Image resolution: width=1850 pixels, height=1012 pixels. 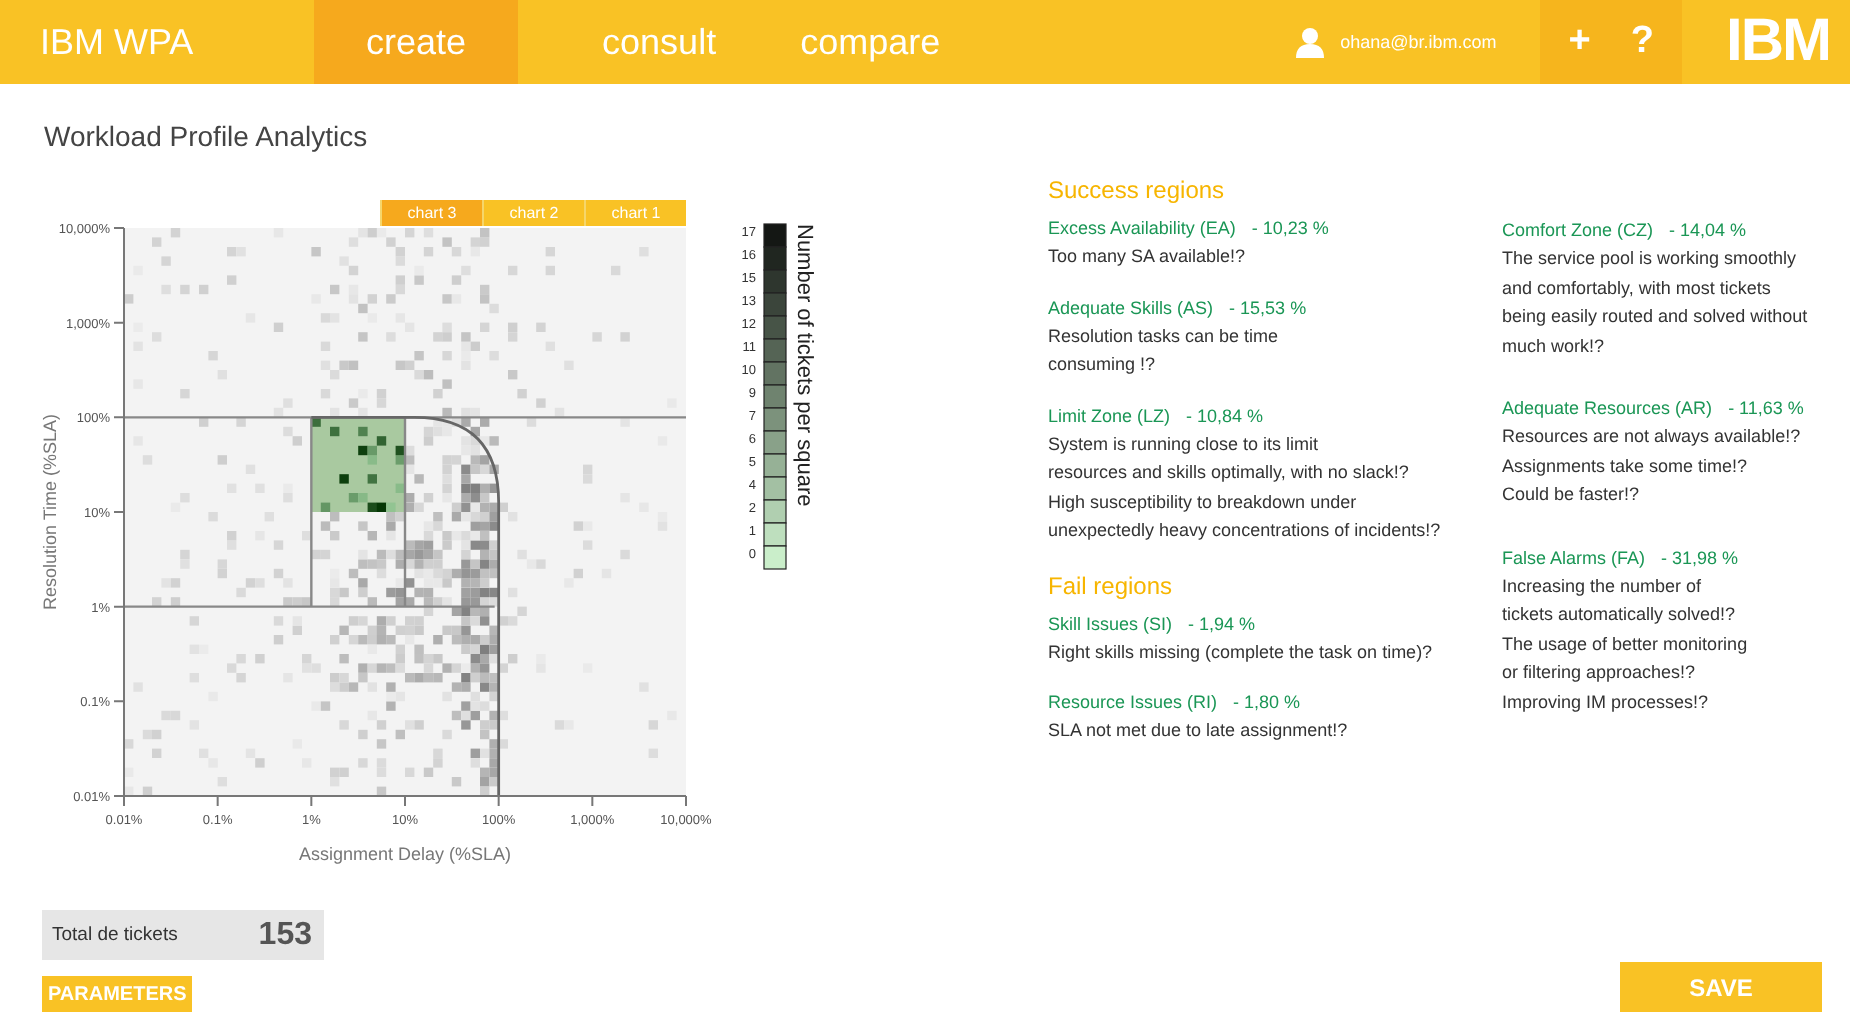 What do you see at coordinates (1184, 444) in the screenshot?
I see `region-description: System is running close to its limit` at bounding box center [1184, 444].